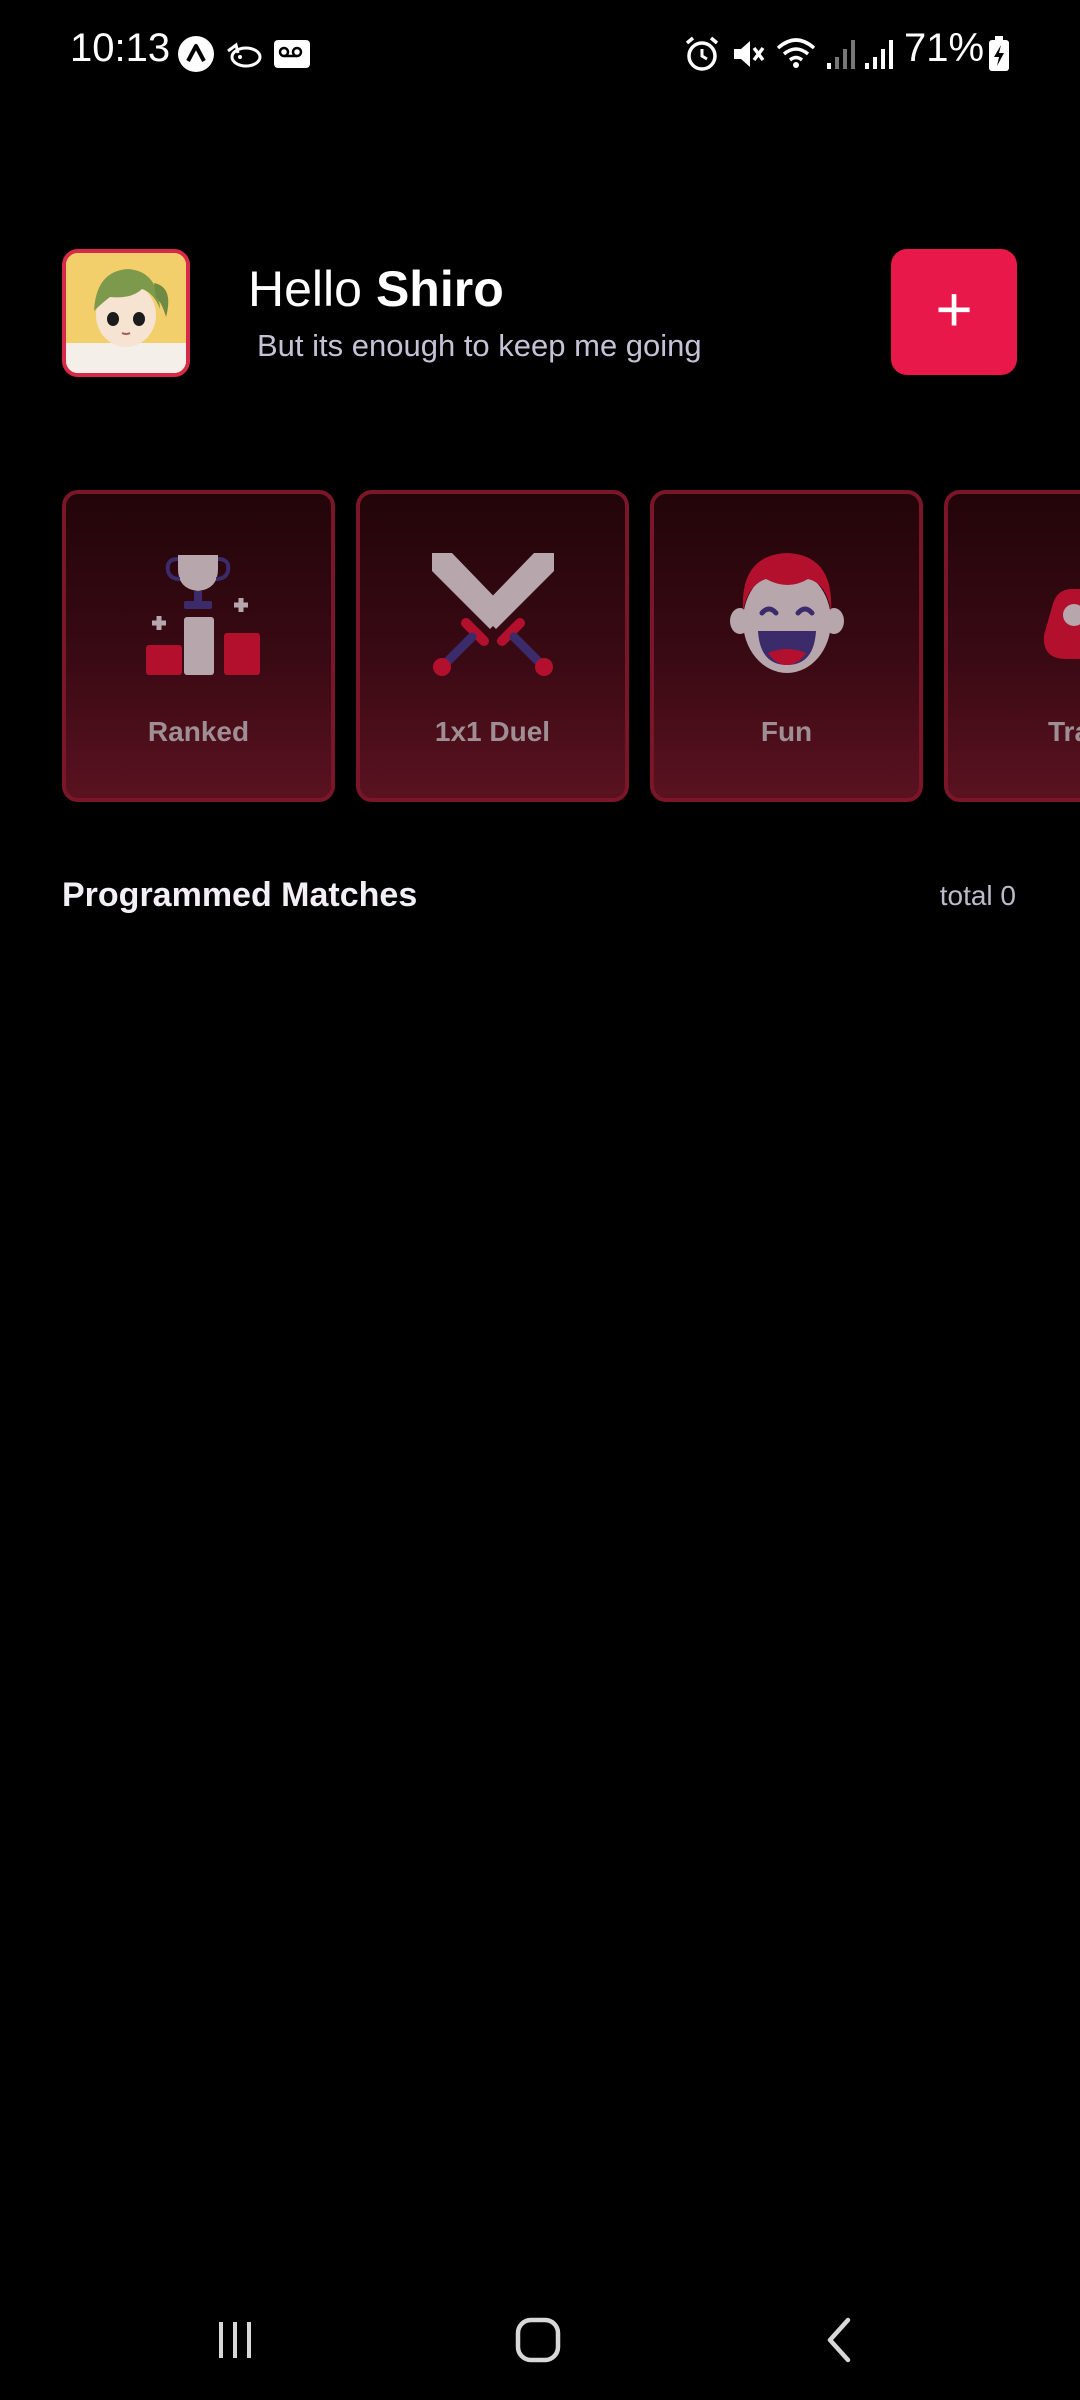 The height and width of the screenshot is (2400, 1080). Describe the element at coordinates (120, 48) in the screenshot. I see `status-time: 10:13` at that location.